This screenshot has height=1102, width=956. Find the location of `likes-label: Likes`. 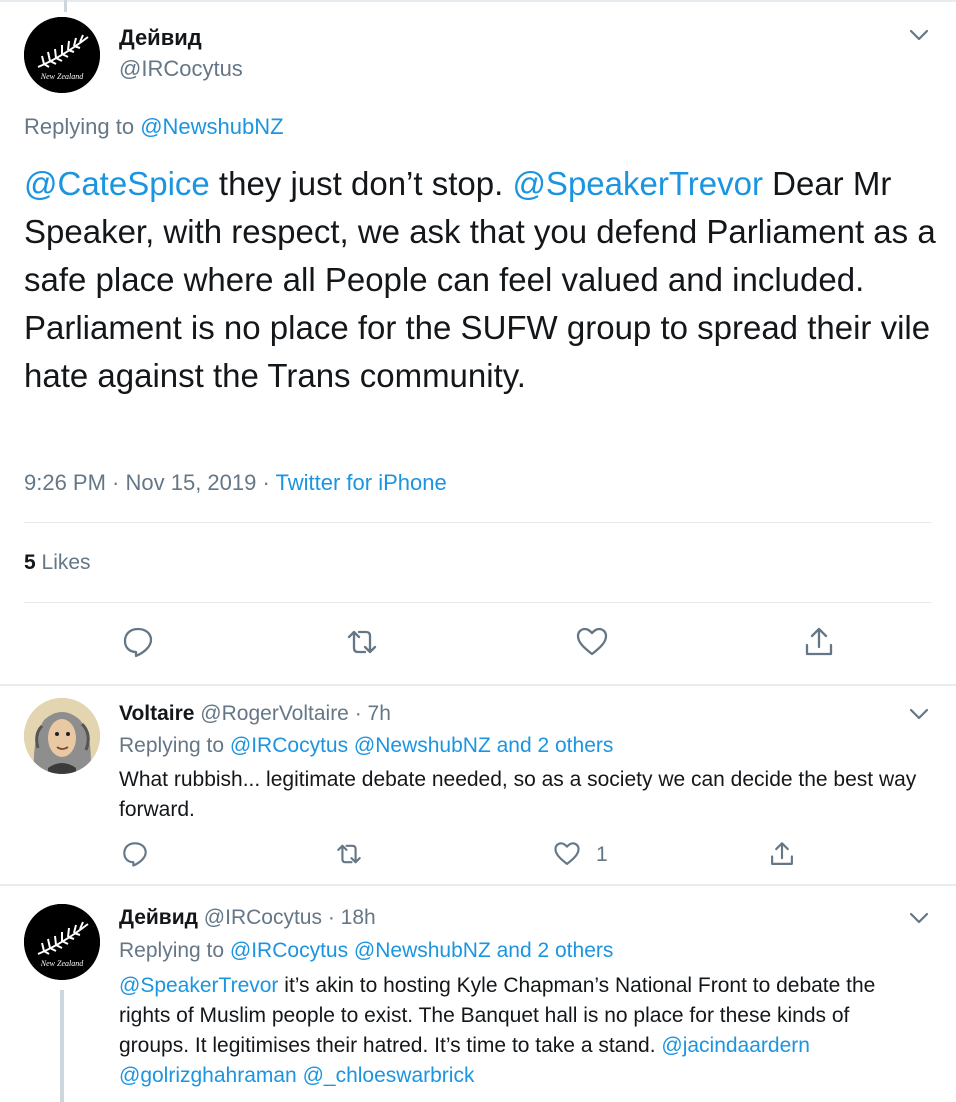

likes-label: Likes is located at coordinates (63, 562).